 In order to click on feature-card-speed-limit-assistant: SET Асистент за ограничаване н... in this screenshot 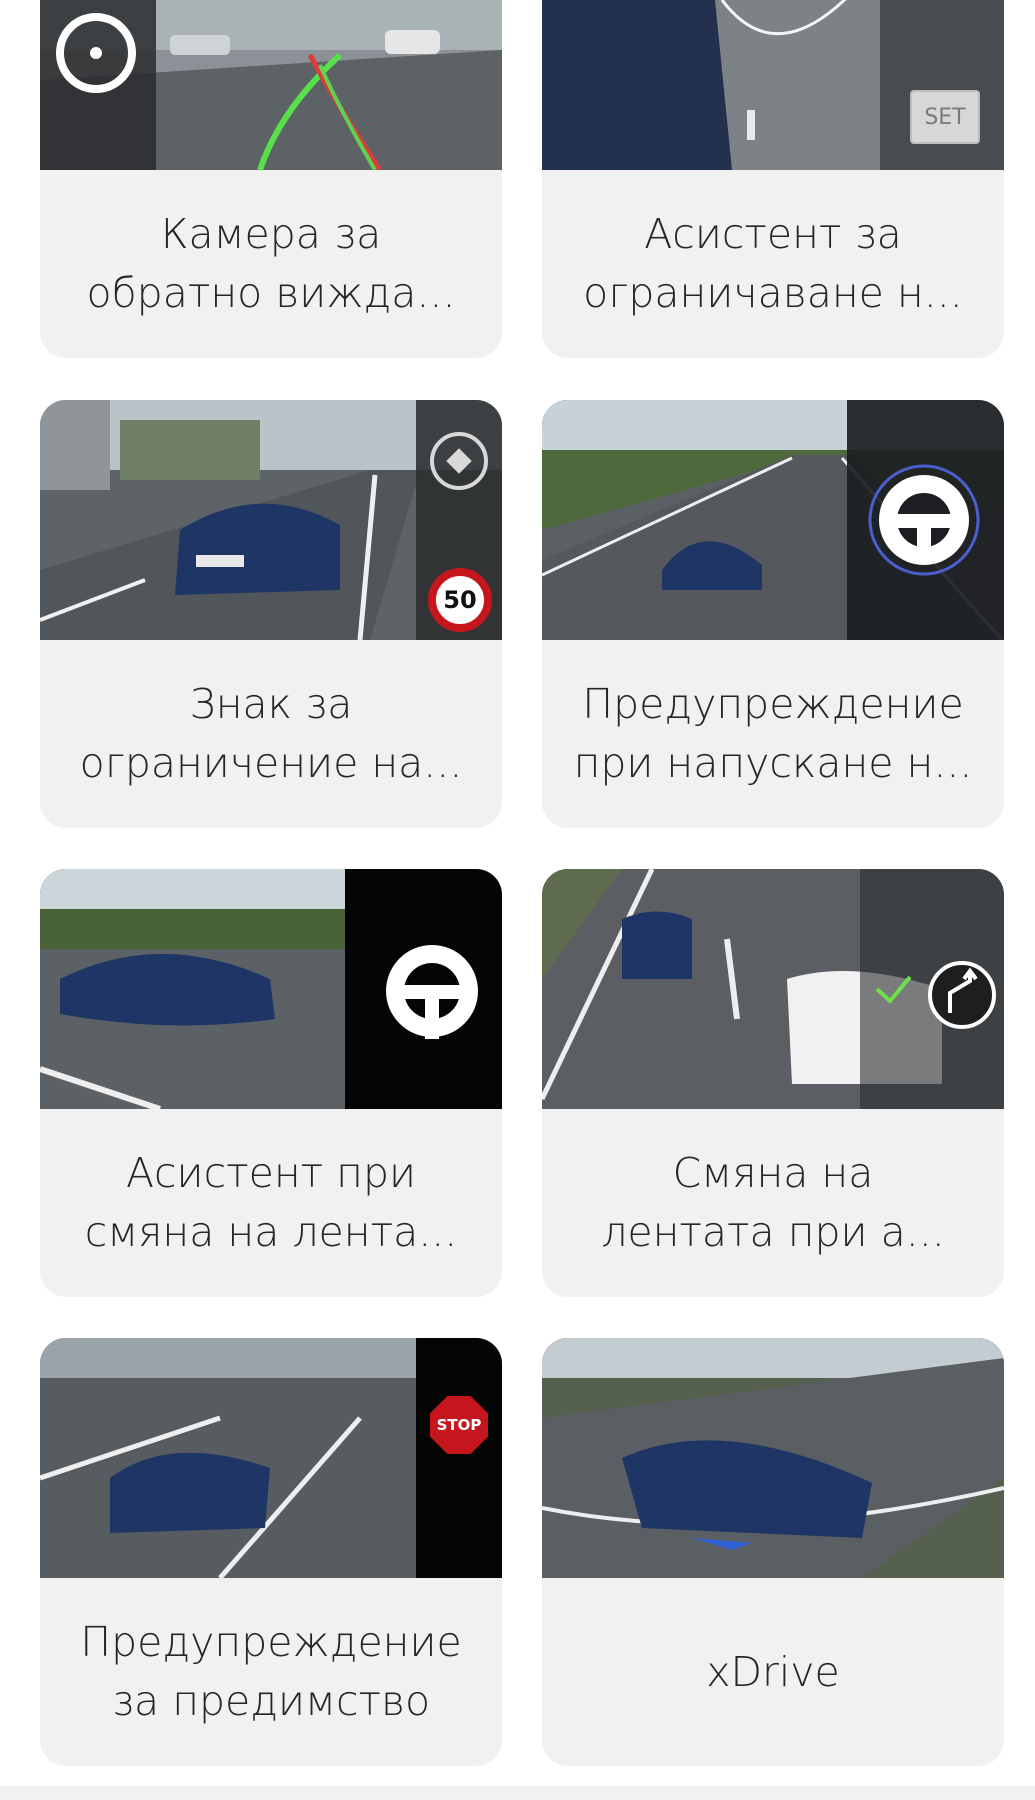, I will do `click(773, 179)`.